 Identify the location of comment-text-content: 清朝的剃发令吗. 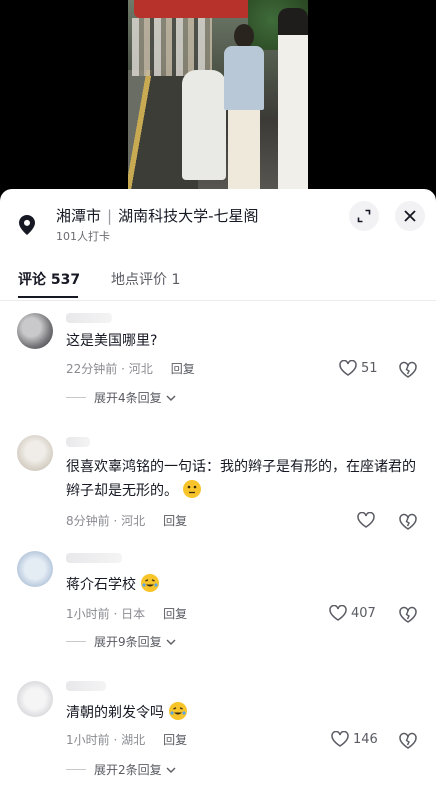
(115, 713).